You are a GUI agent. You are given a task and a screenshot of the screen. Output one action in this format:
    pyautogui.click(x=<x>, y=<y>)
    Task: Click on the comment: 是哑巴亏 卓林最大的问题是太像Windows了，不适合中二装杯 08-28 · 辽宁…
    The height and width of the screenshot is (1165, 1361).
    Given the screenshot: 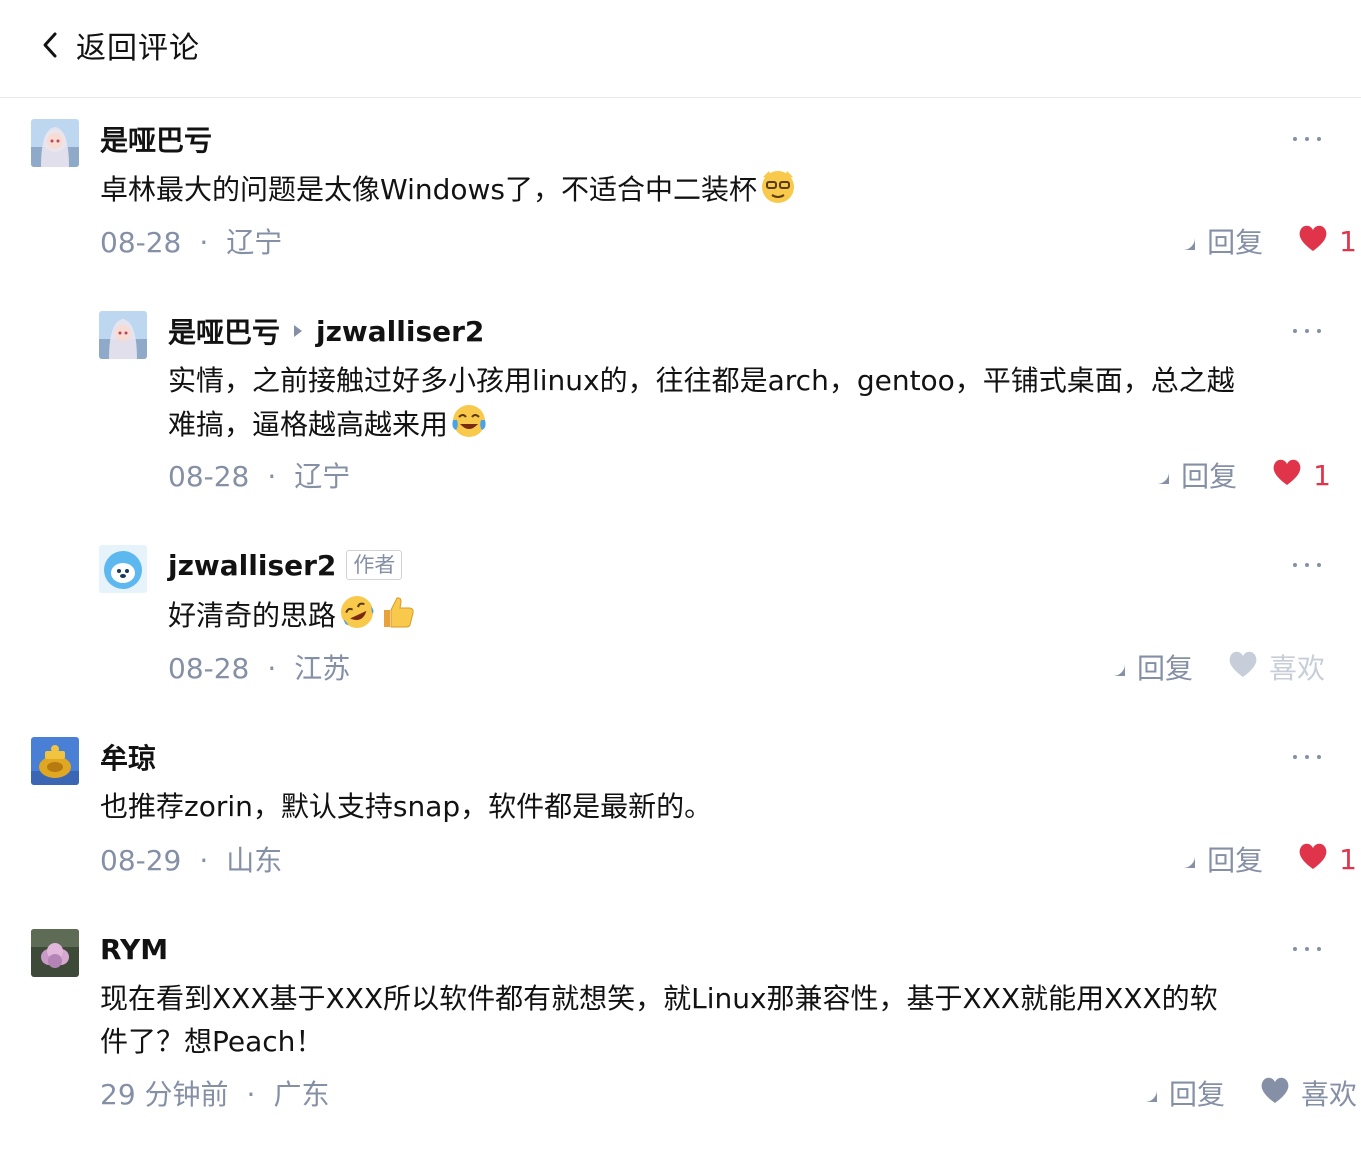 What is the action you would take?
    pyautogui.click(x=694, y=194)
    